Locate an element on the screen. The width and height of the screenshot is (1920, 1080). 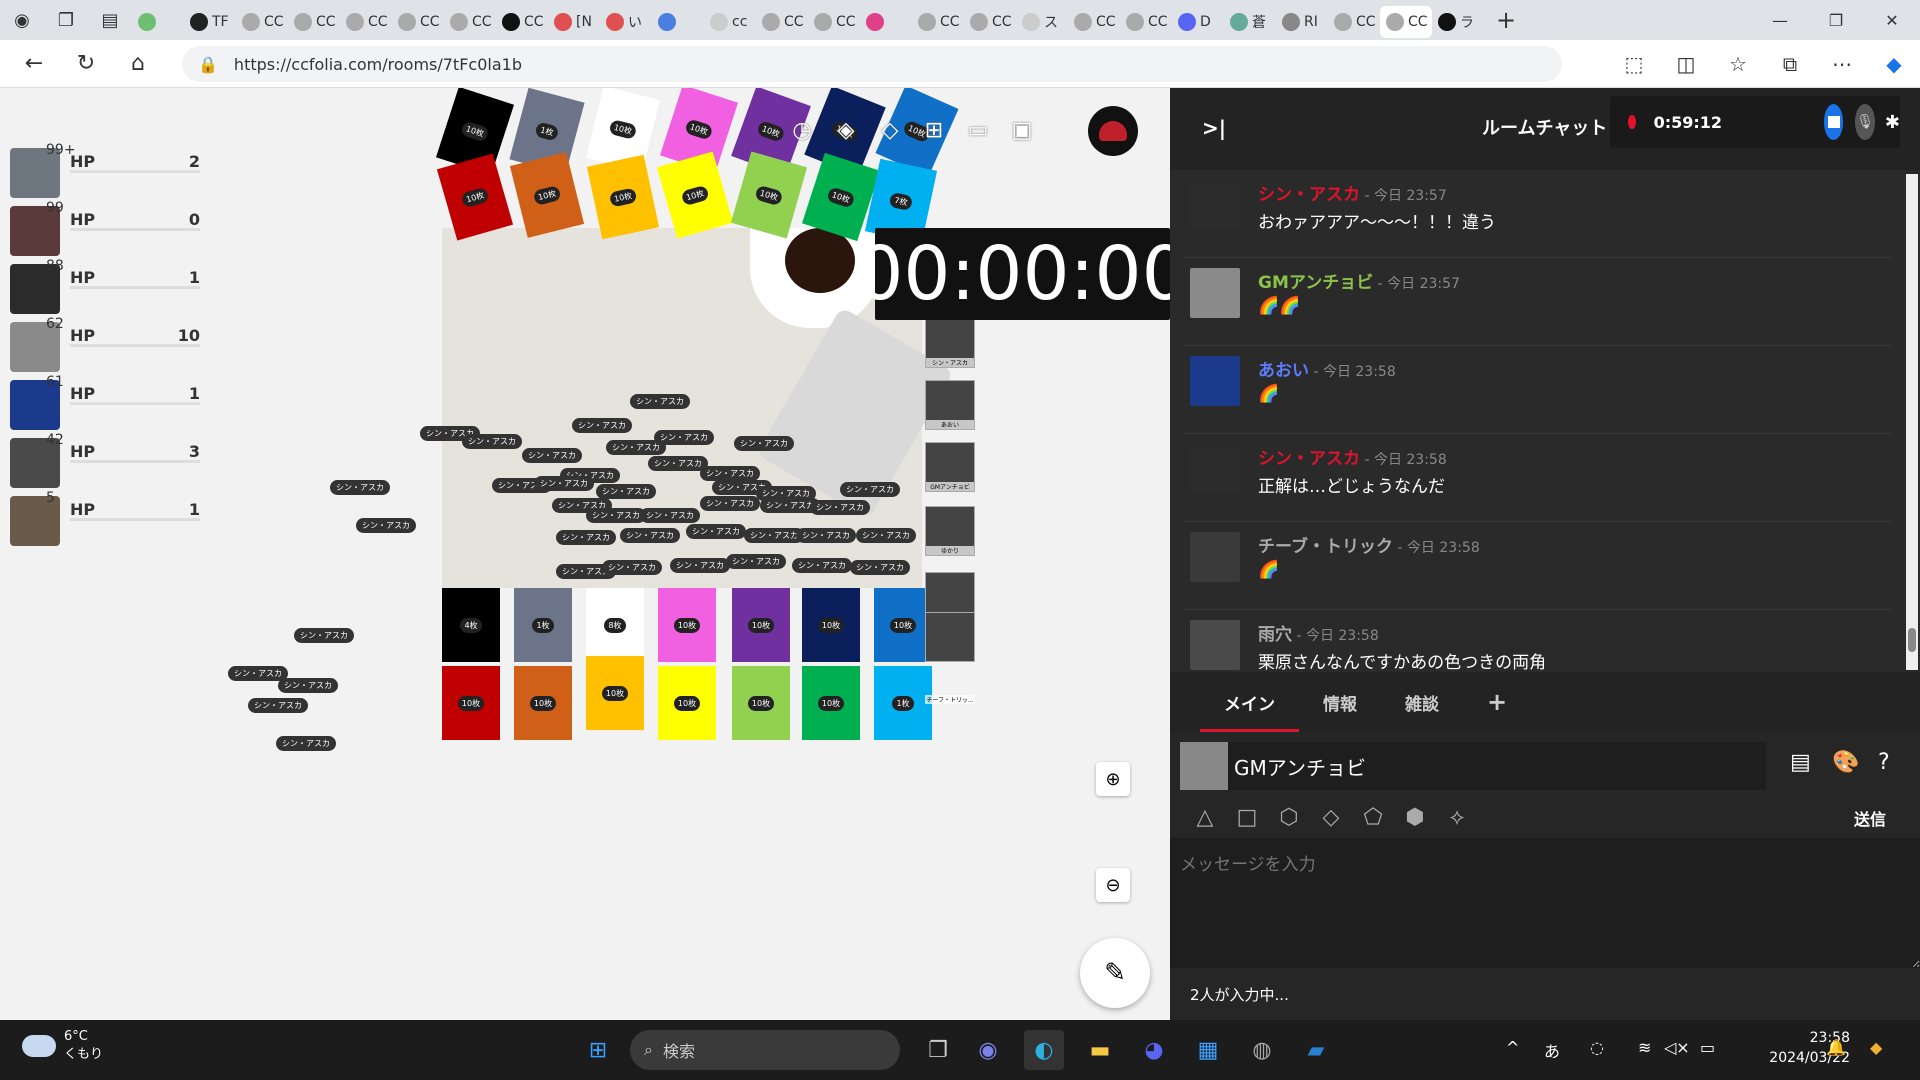
layers-outline-icon: ◇ is located at coordinates (890, 130).